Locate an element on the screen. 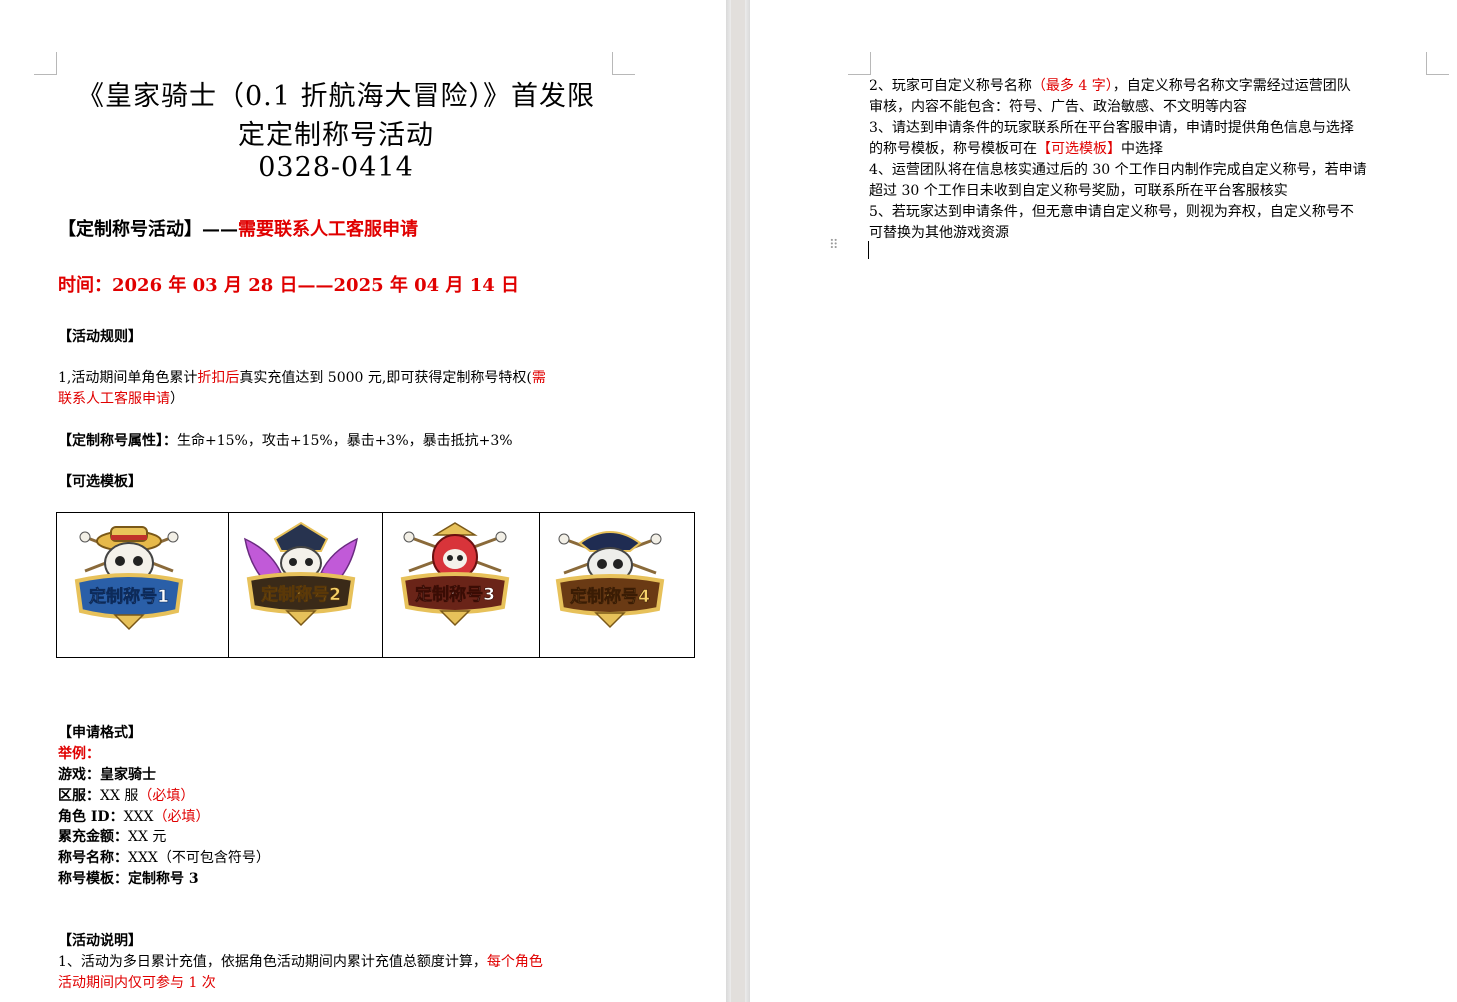  template-1-label: 定制称号1 is located at coordinates (129, 596).